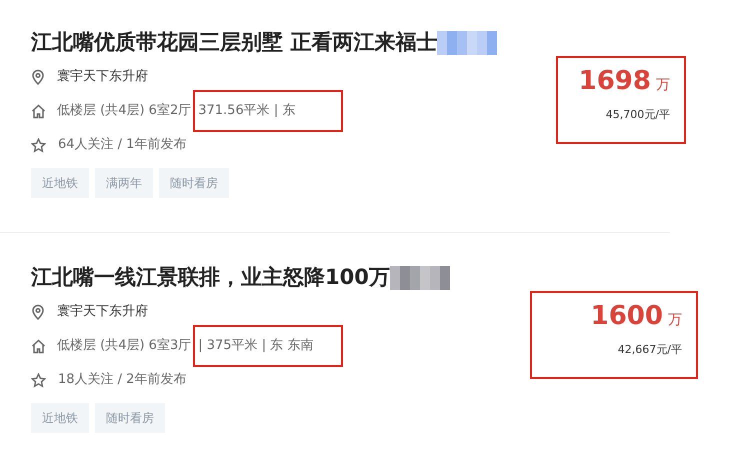 Image resolution: width=737 pixels, height=450 pixels. I want to click on house-layout: 低楼层 (共4层) 6室3厅, so click(124, 346).